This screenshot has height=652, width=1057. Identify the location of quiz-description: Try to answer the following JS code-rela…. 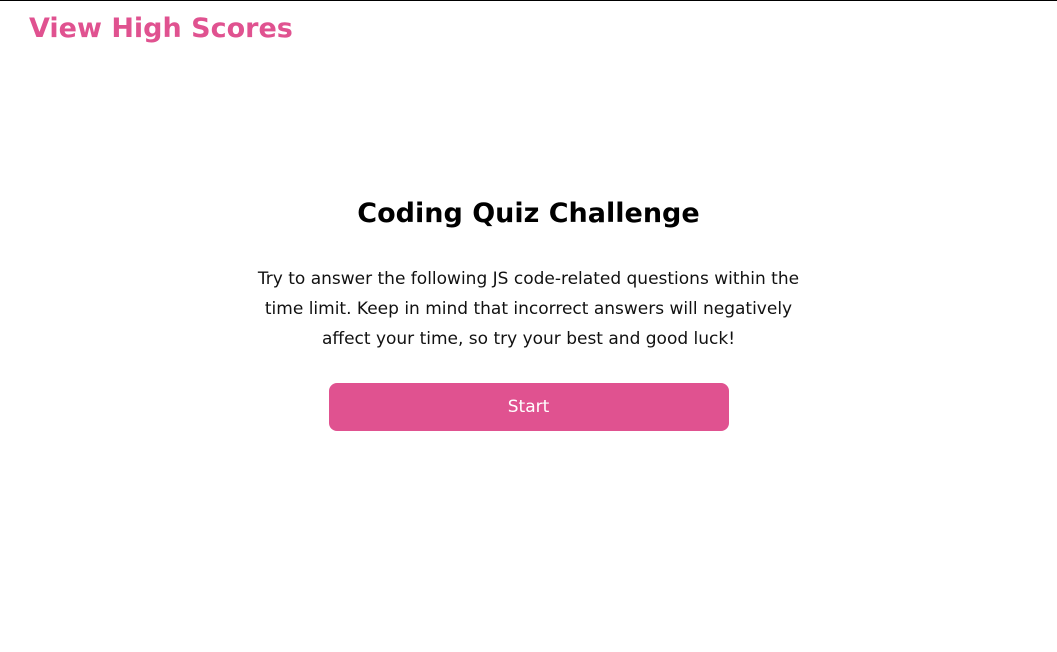
(528, 309).